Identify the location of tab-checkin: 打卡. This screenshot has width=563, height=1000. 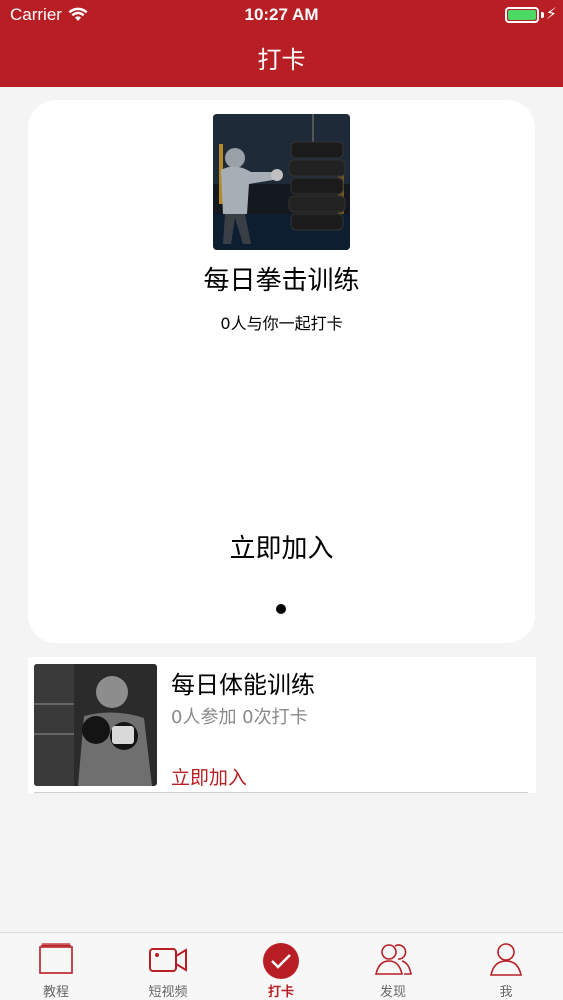
(281, 966).